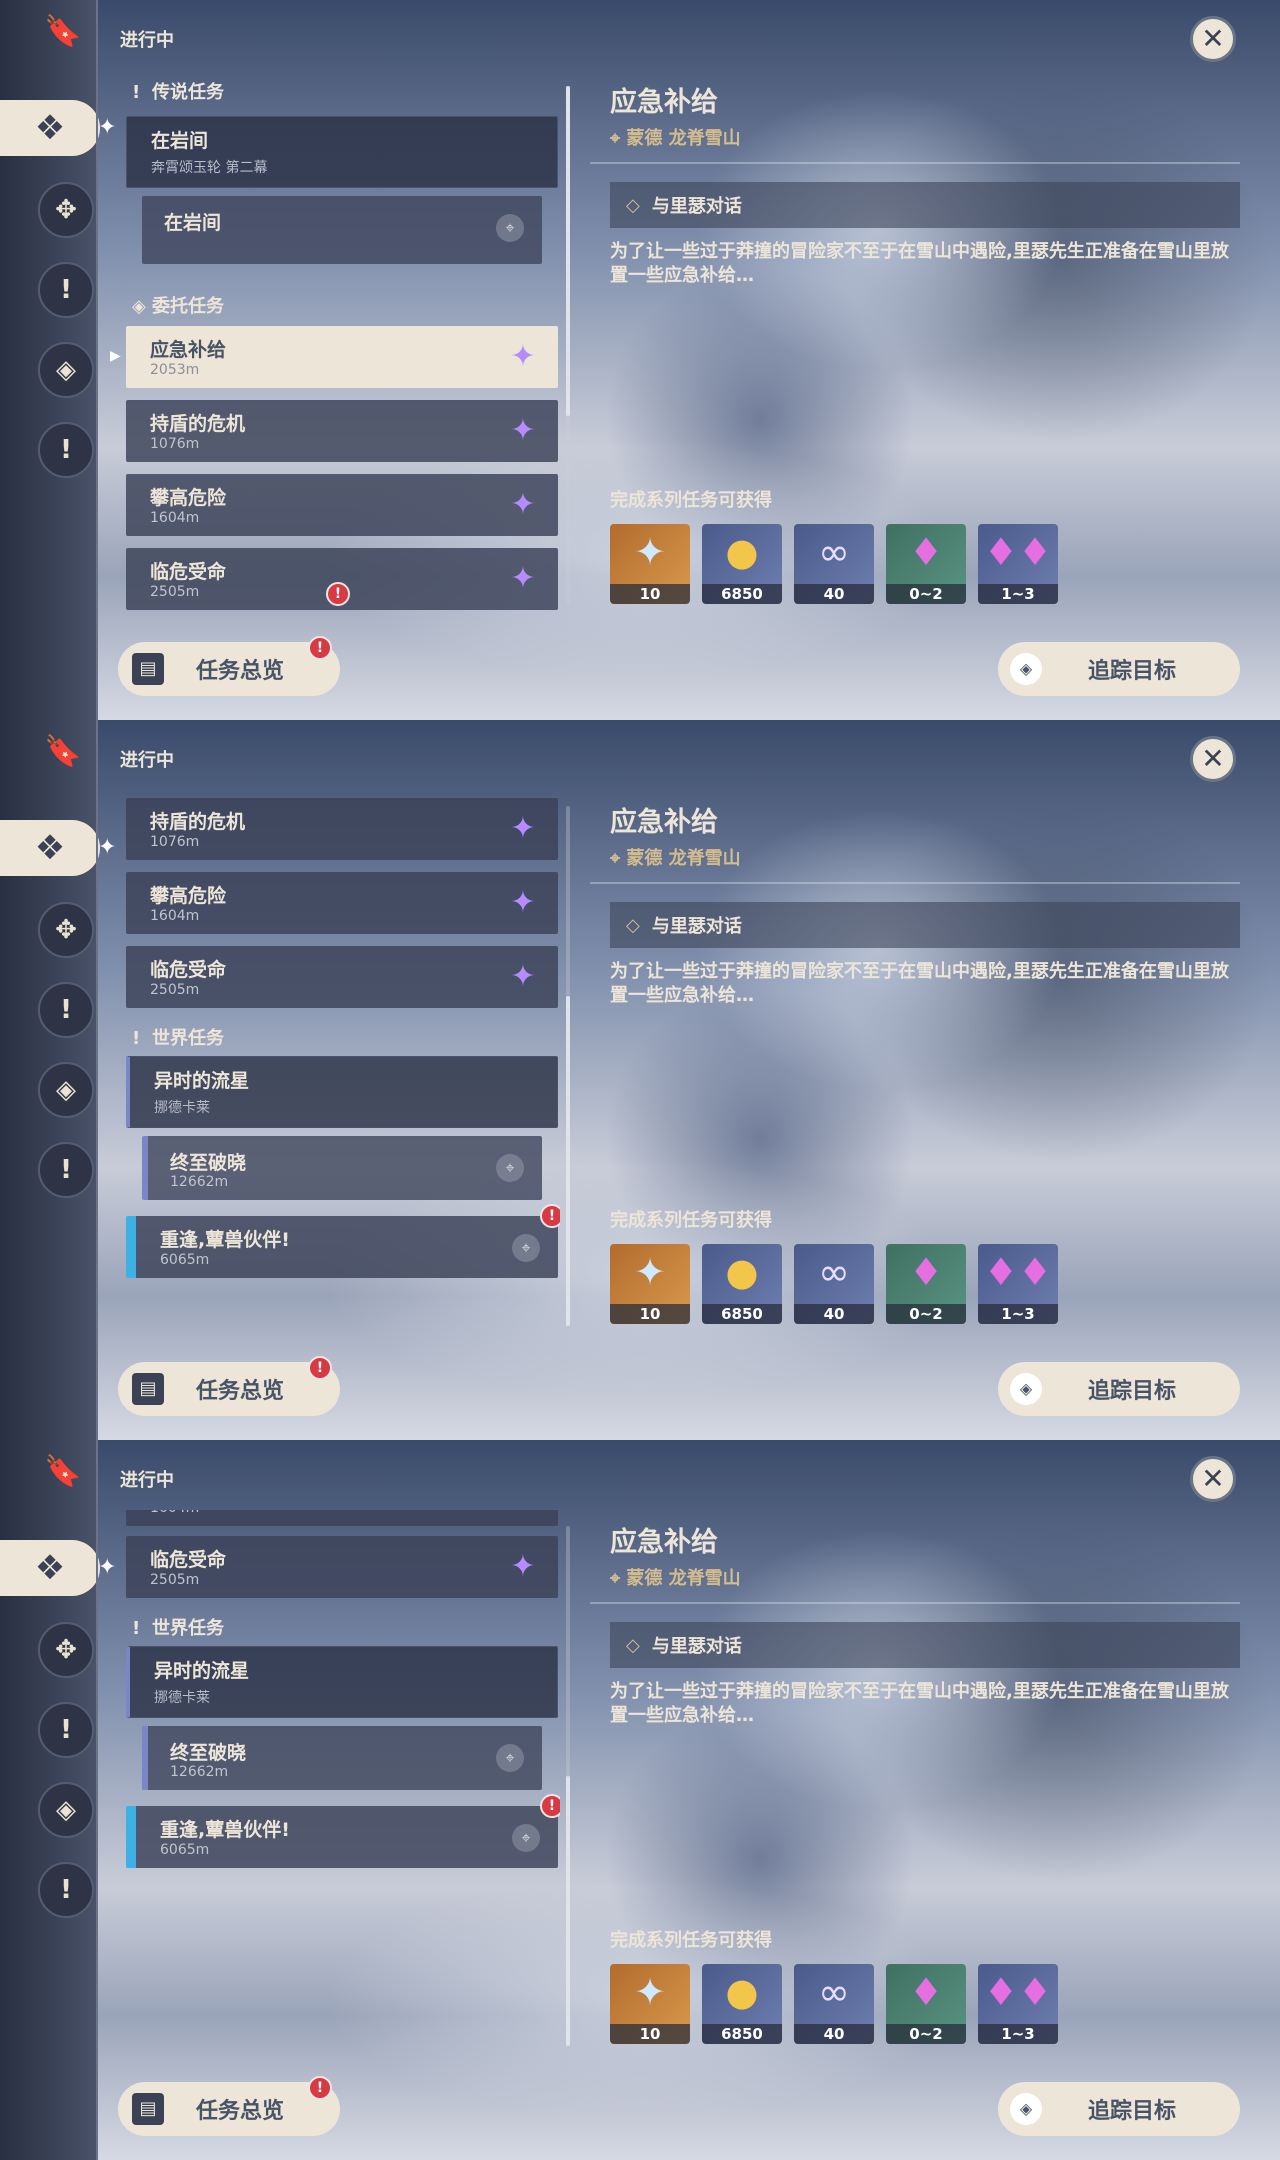 This screenshot has width=1280, height=2160. I want to click on quest-legend-main: 在岩间 奔霄颂玉轮 第二幕, so click(342, 152).